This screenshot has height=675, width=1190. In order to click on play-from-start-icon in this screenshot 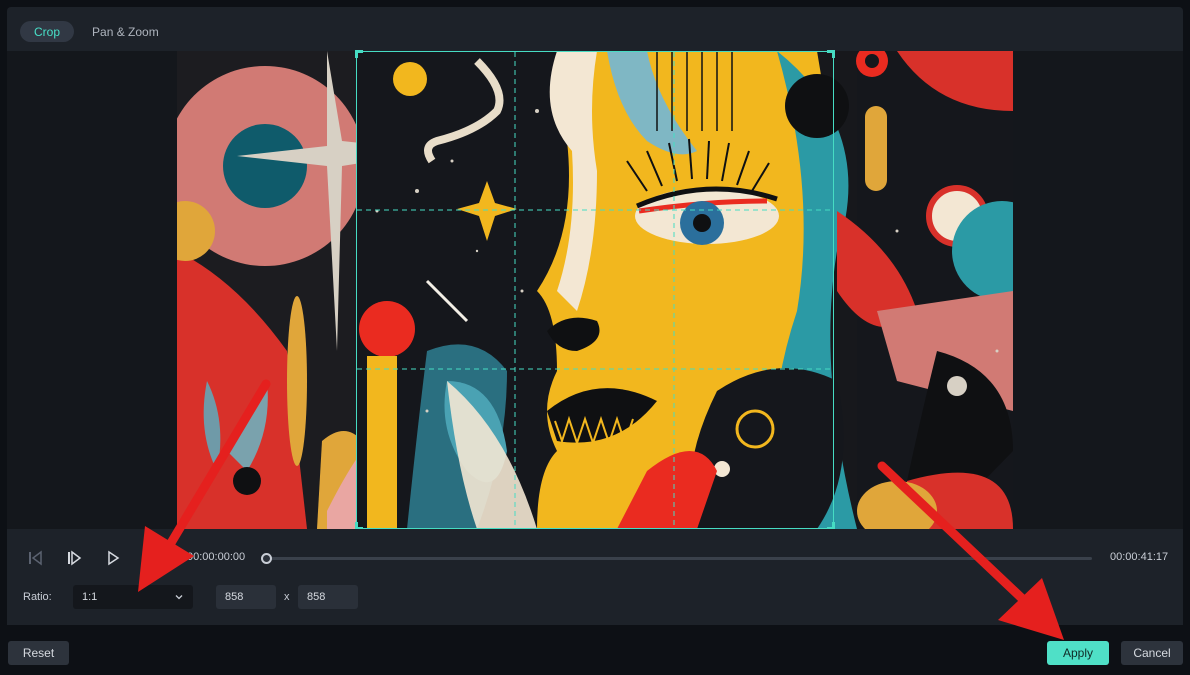, I will do `click(75, 558)`.